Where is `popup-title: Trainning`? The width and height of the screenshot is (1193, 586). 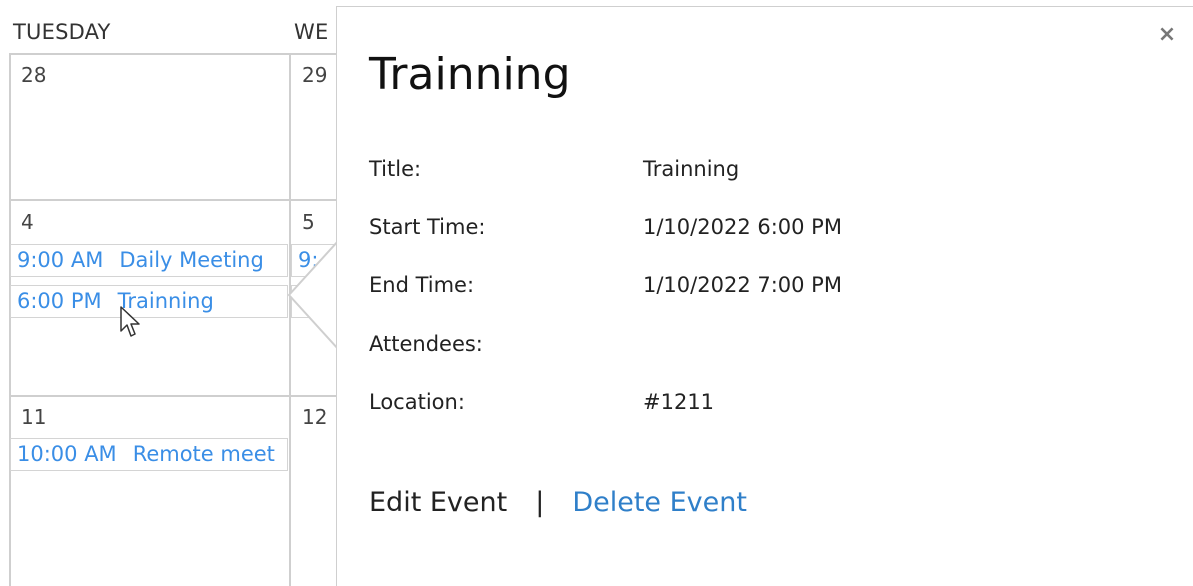 popup-title: Trainning is located at coordinates (470, 74).